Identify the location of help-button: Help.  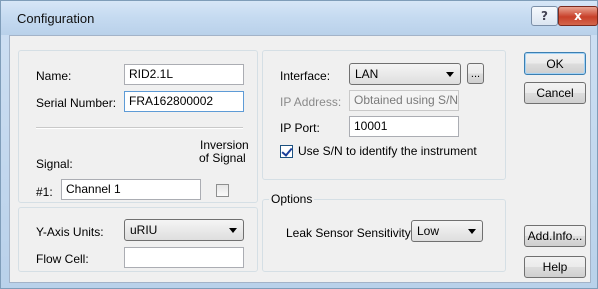
(555, 267).